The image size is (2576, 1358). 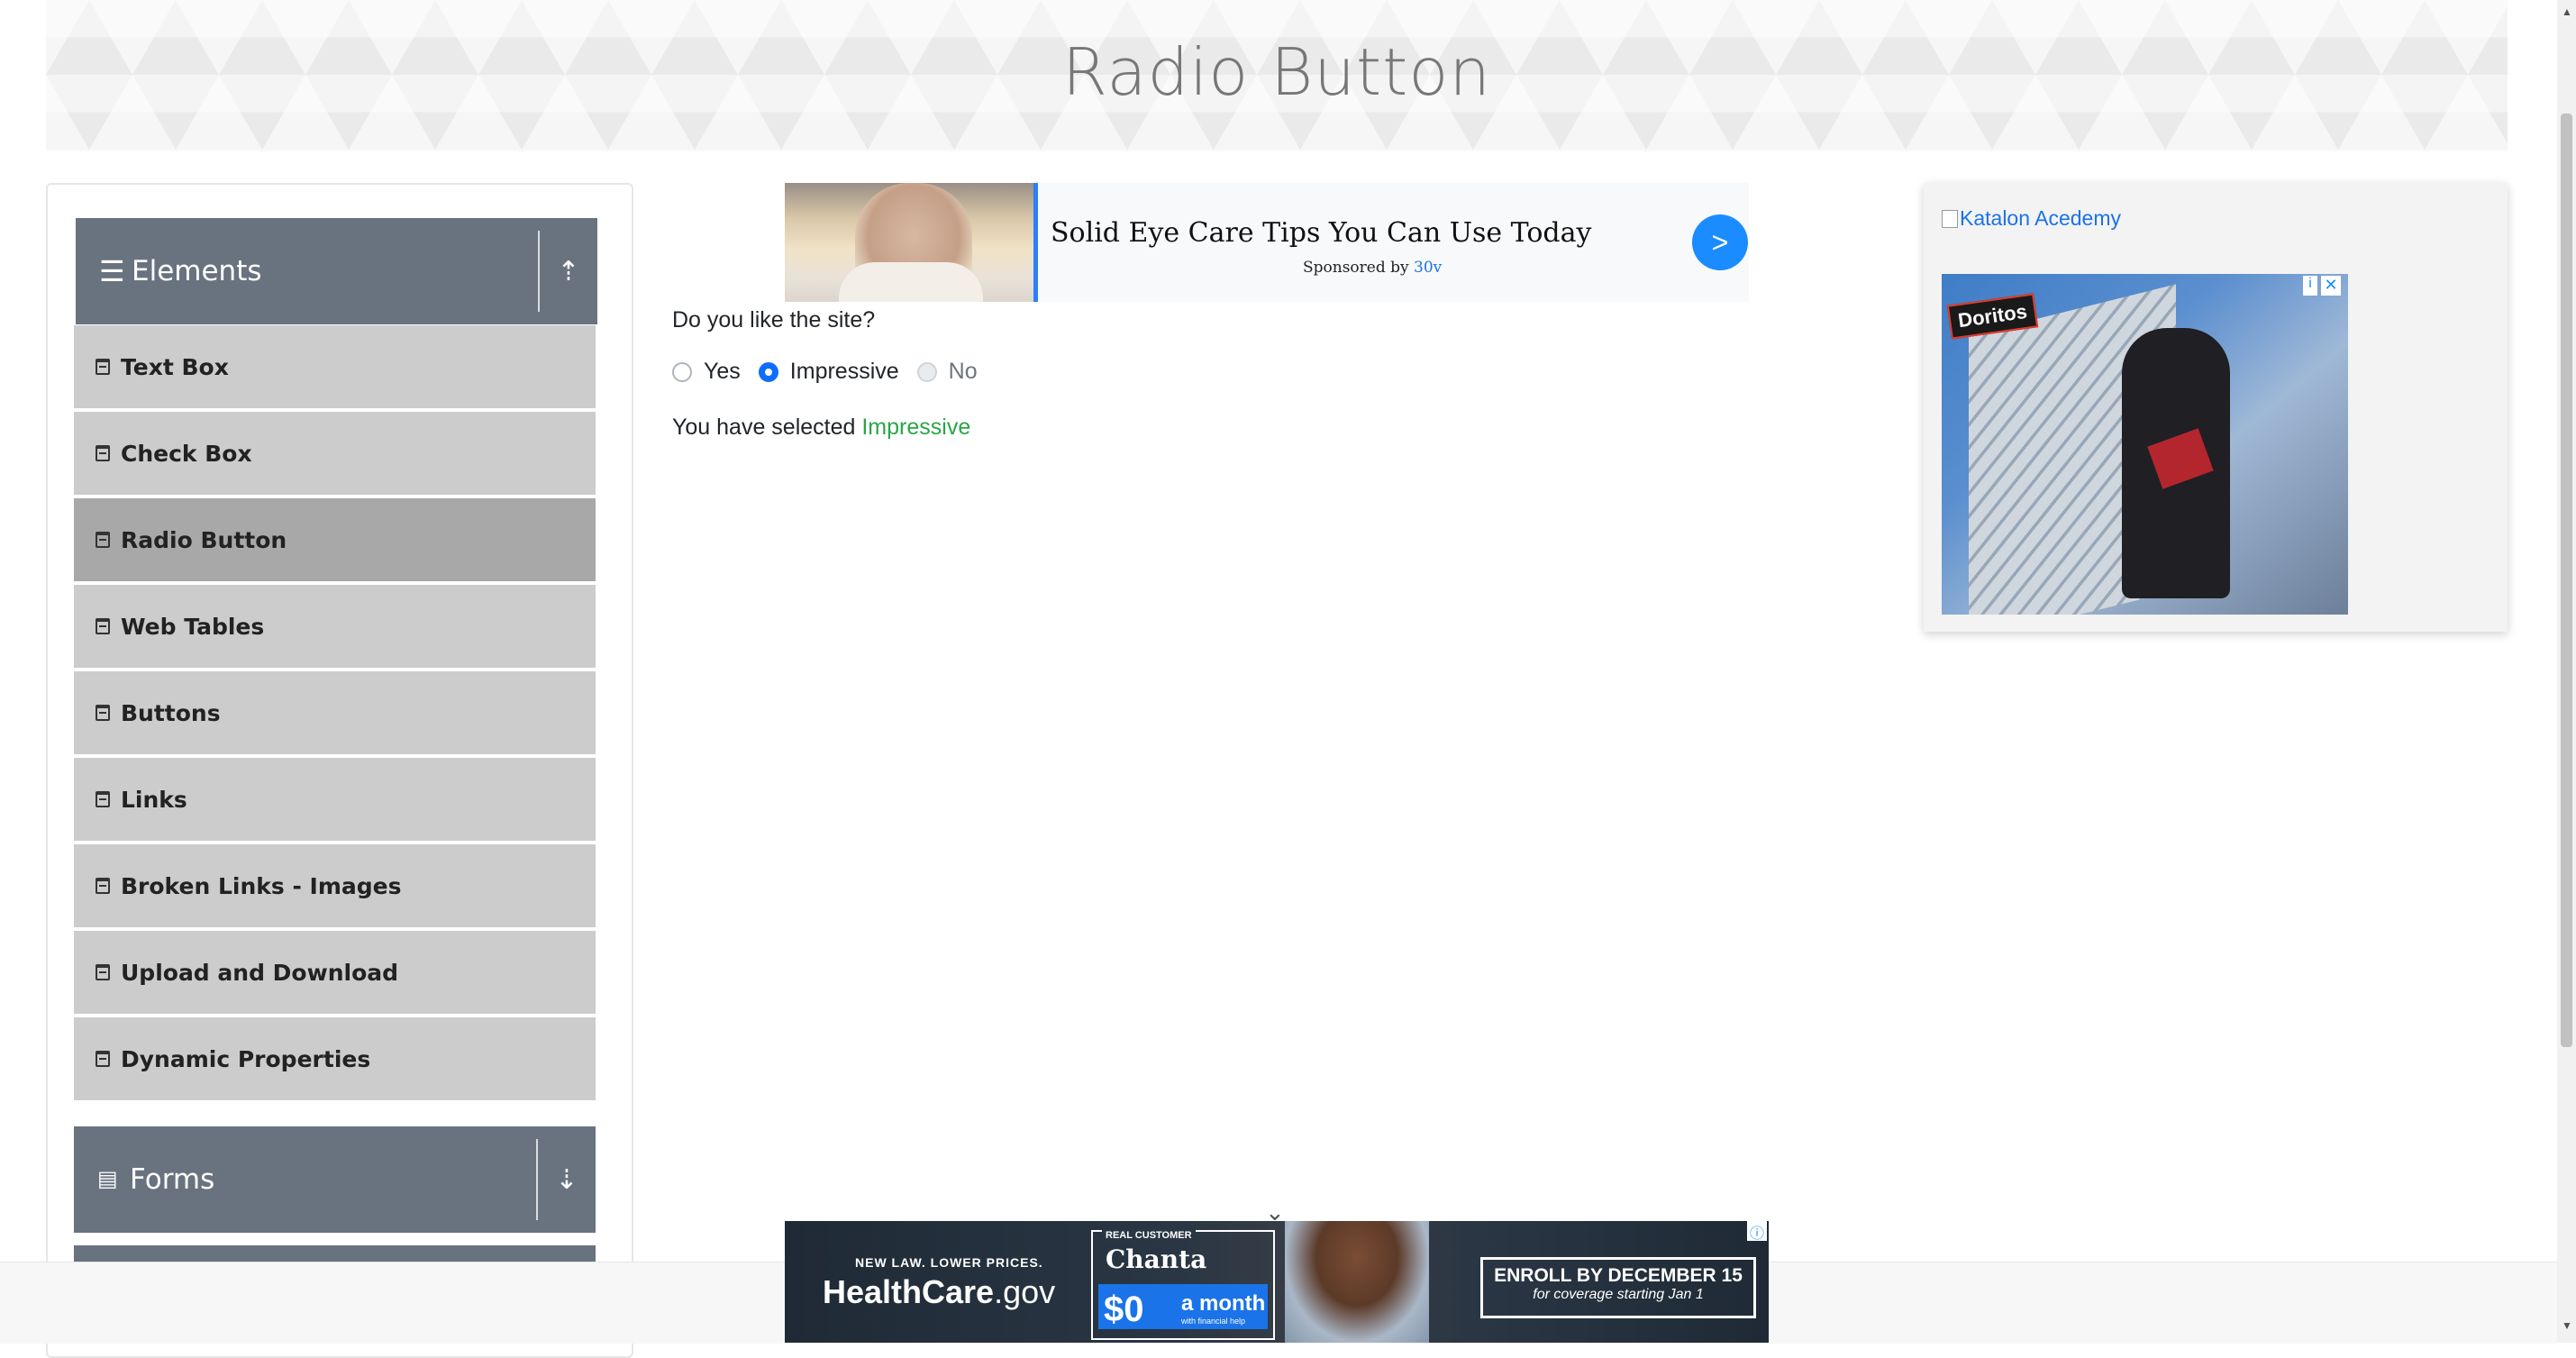 I want to click on right-advertisement: Katalon Acedemy Doritos i ✕, so click(x=2216, y=407).